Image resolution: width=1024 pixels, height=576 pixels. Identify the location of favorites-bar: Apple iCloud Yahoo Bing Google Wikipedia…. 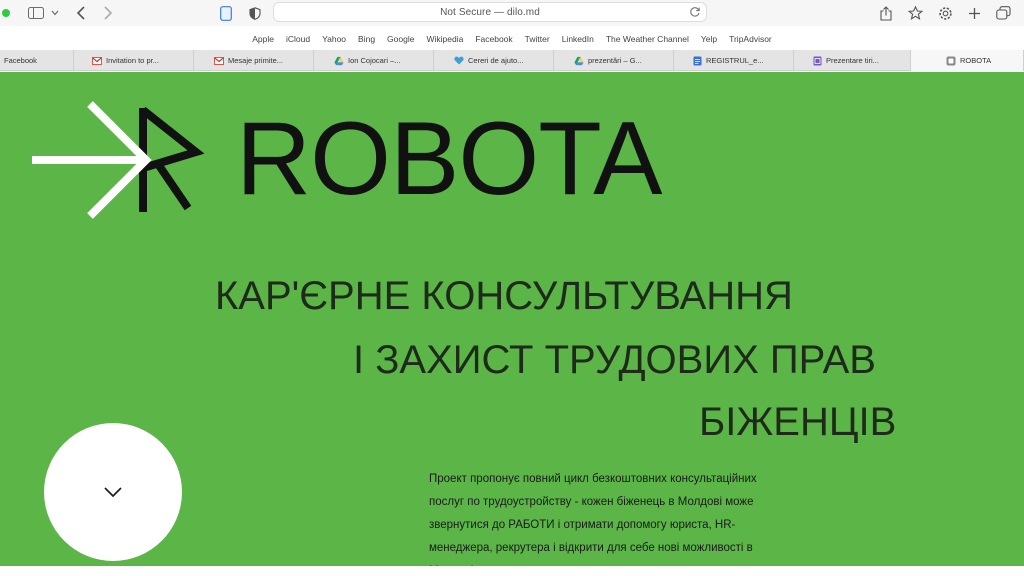
(512, 39).